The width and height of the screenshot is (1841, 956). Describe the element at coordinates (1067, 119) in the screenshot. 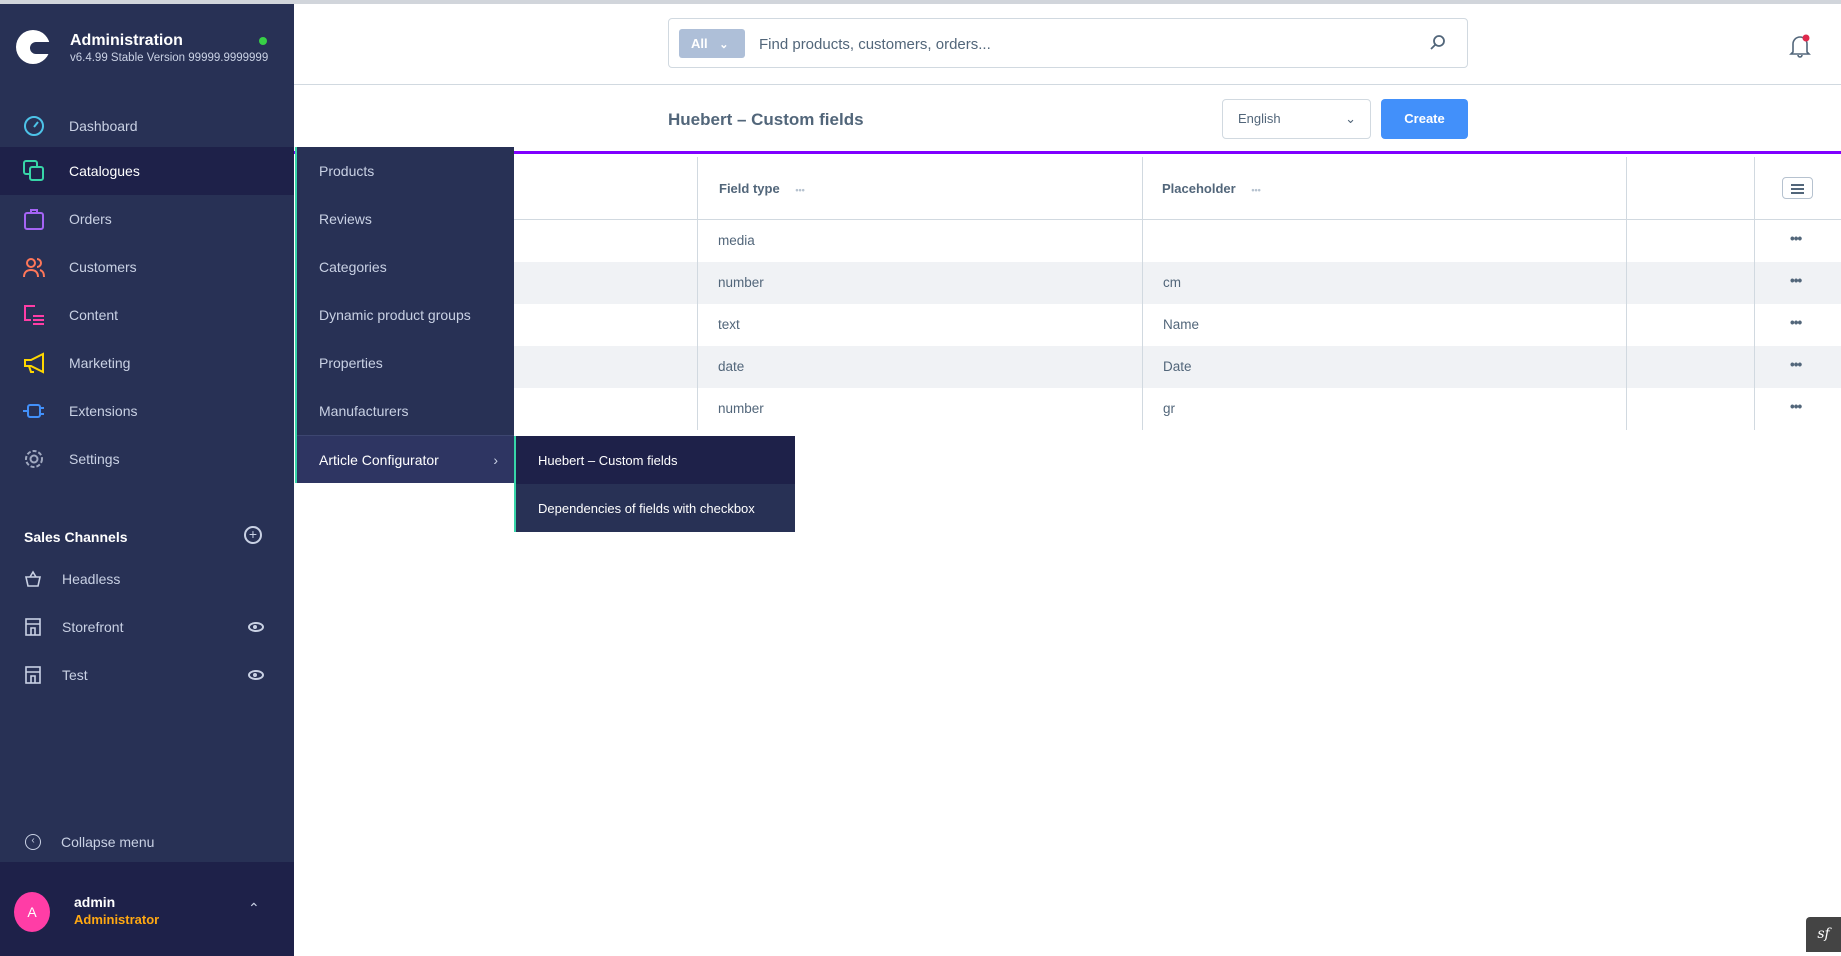

I see `page-header` at that location.